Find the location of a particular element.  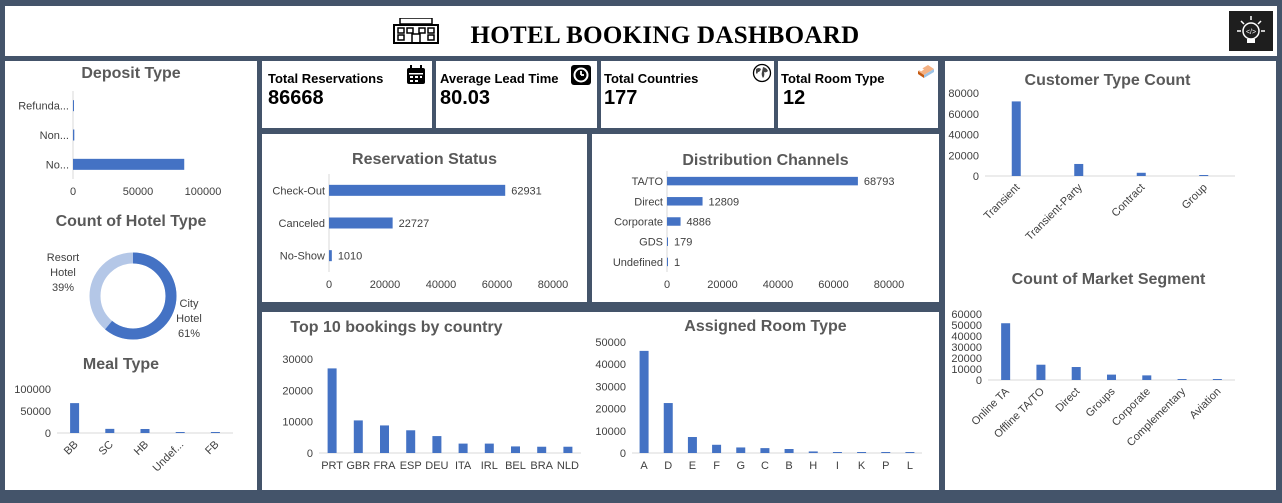

bed-icon is located at coordinates (926, 71).